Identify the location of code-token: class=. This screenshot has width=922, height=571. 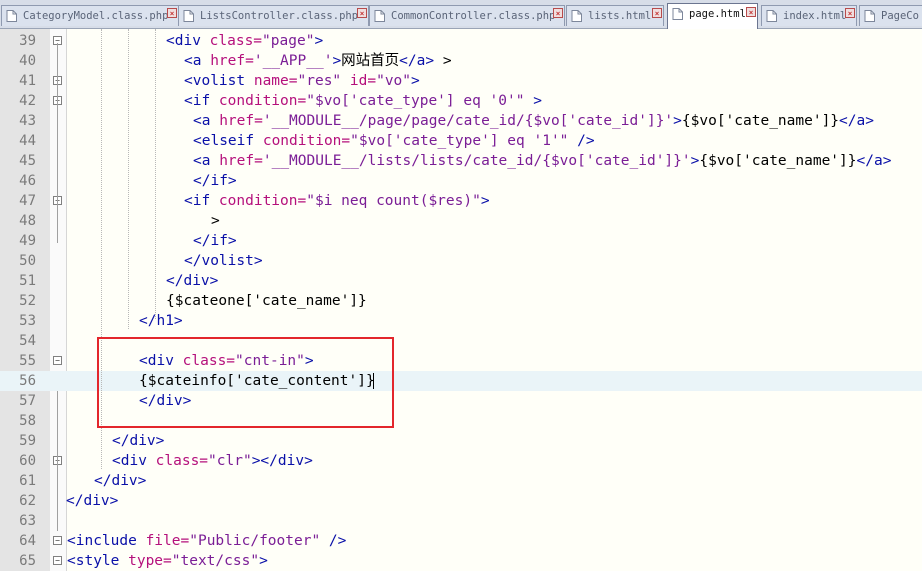
(236, 41).